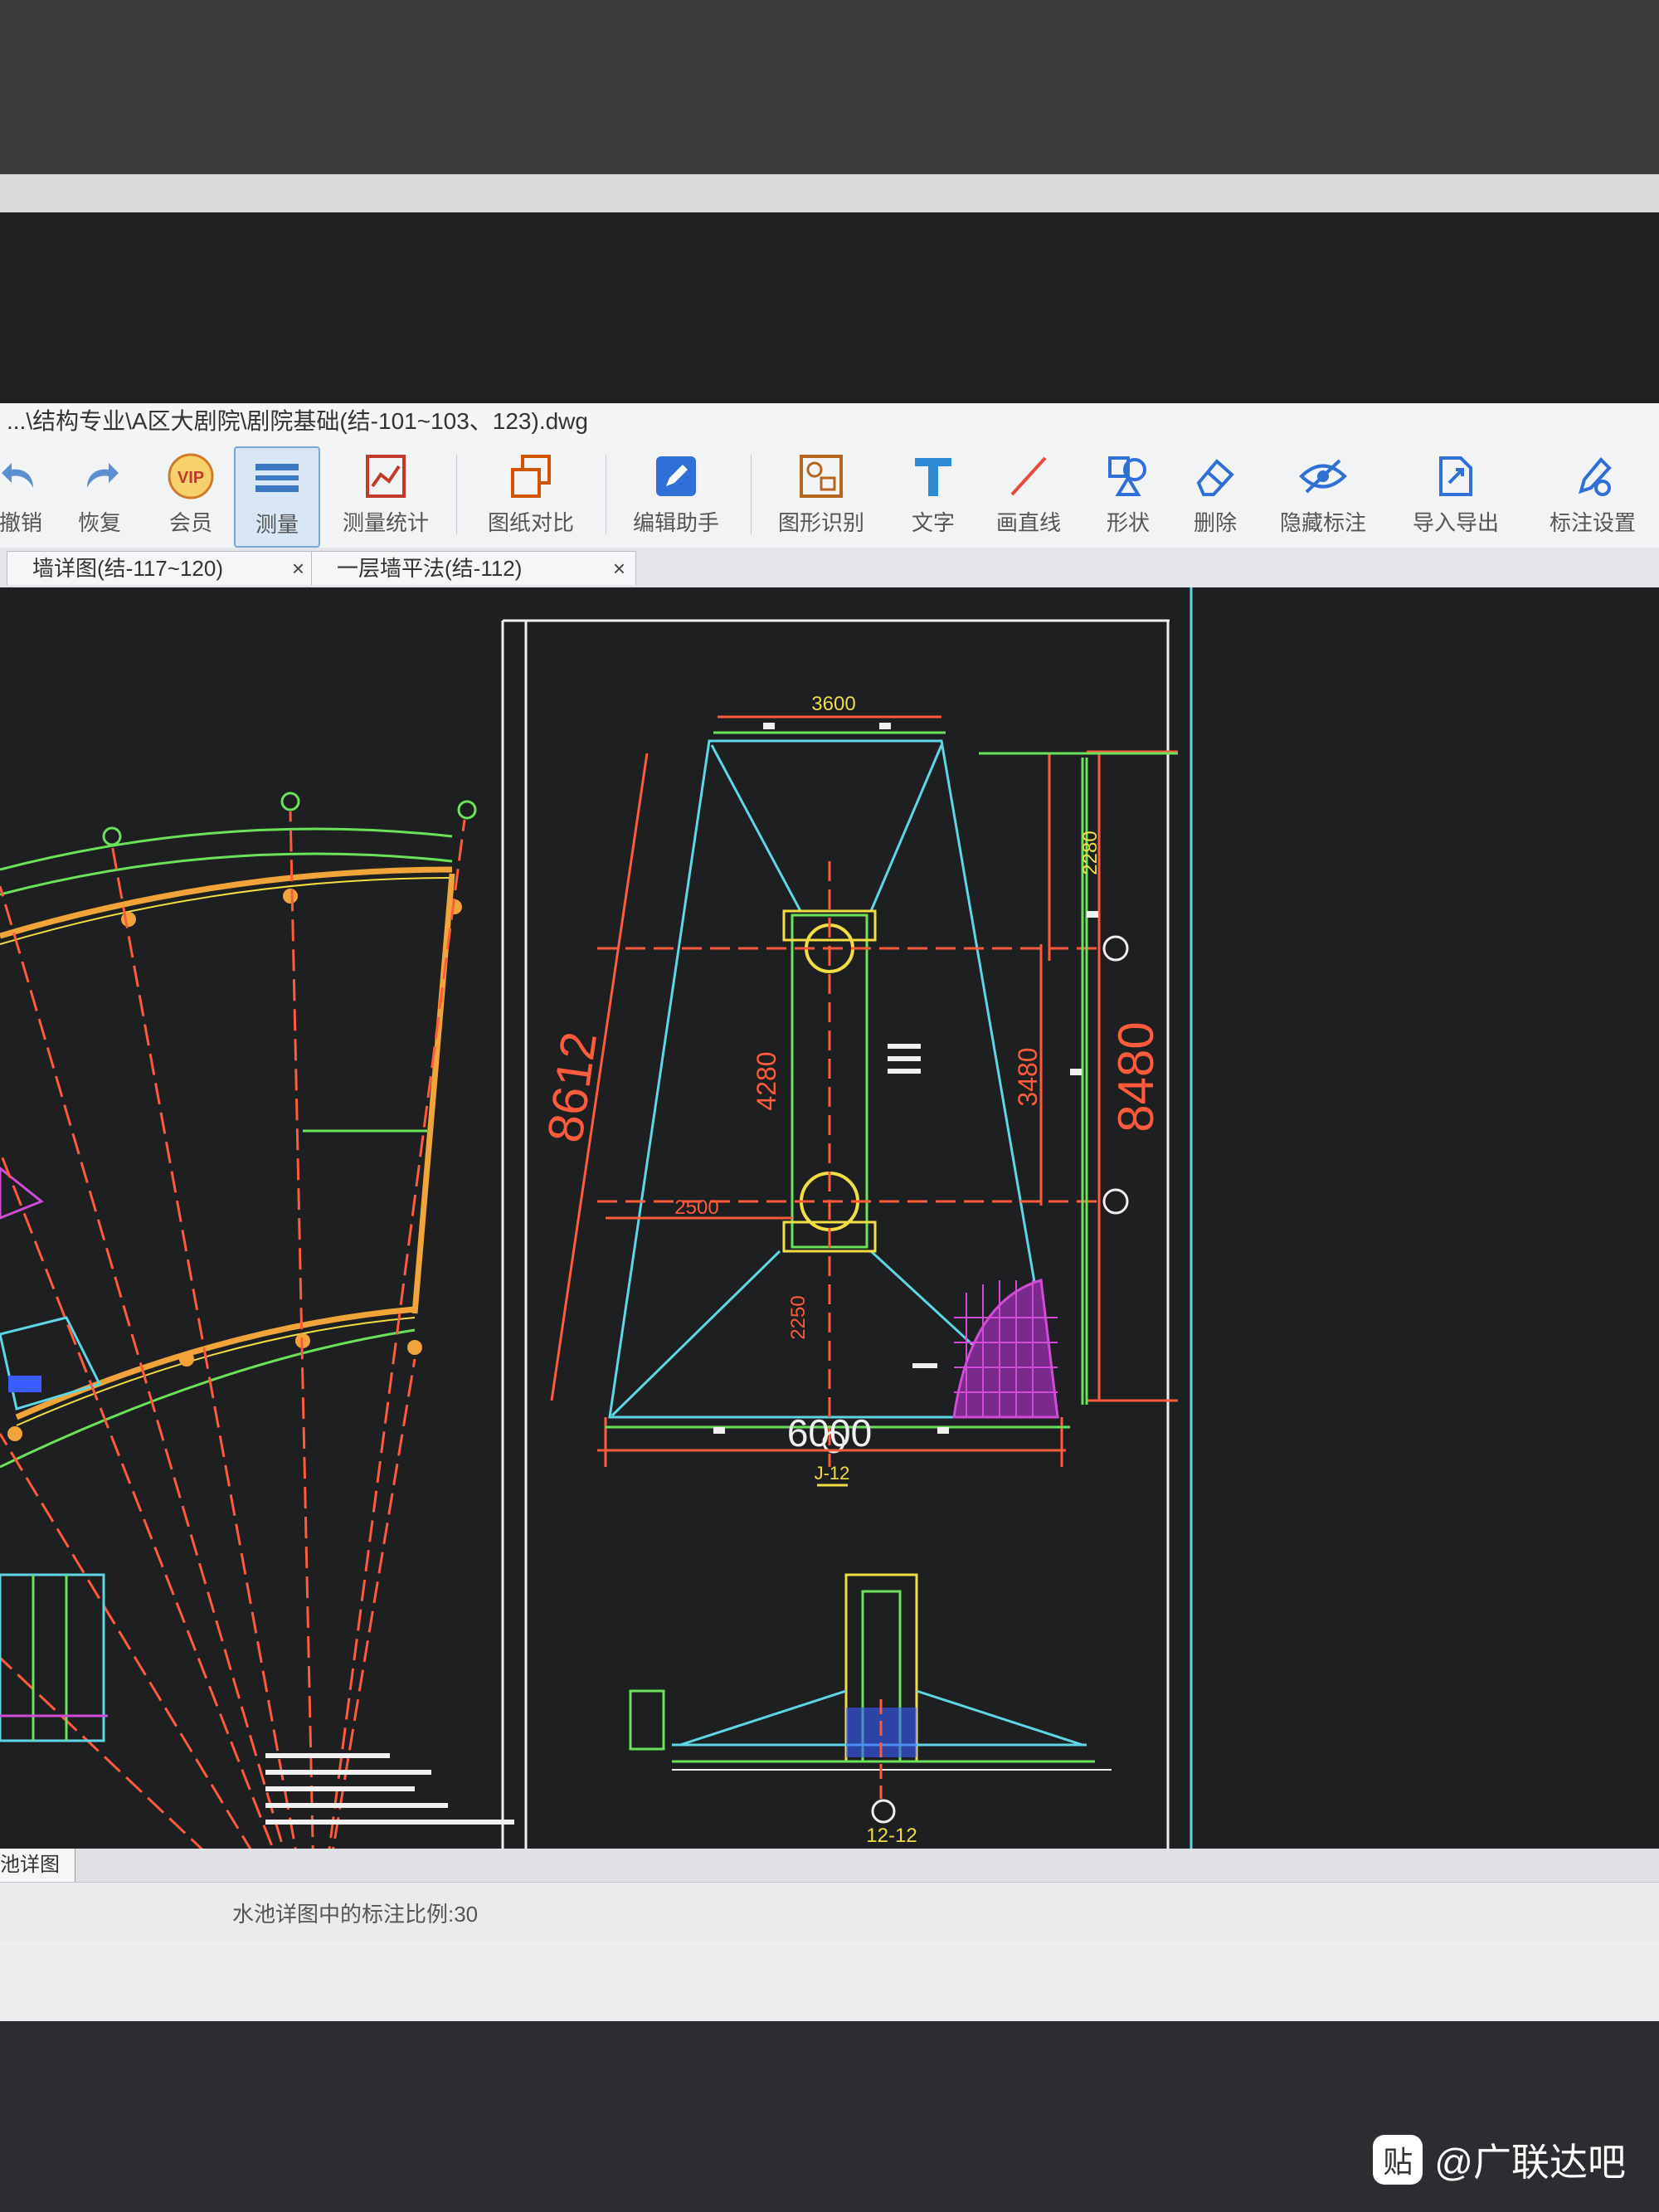  I want to click on section-label-12-12: 12-12, so click(891, 1836).